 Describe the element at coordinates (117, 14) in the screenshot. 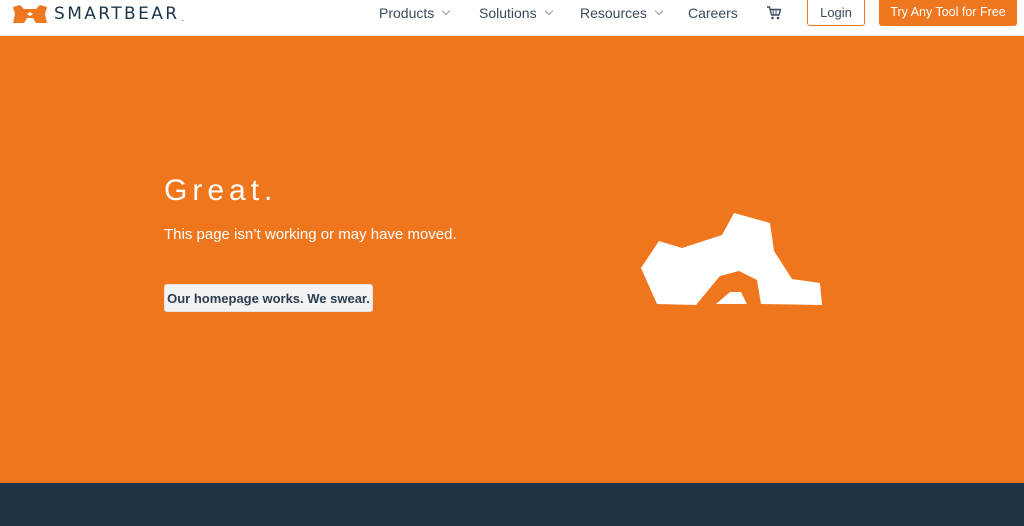

I see `brand-name: SMARTBEAR` at that location.